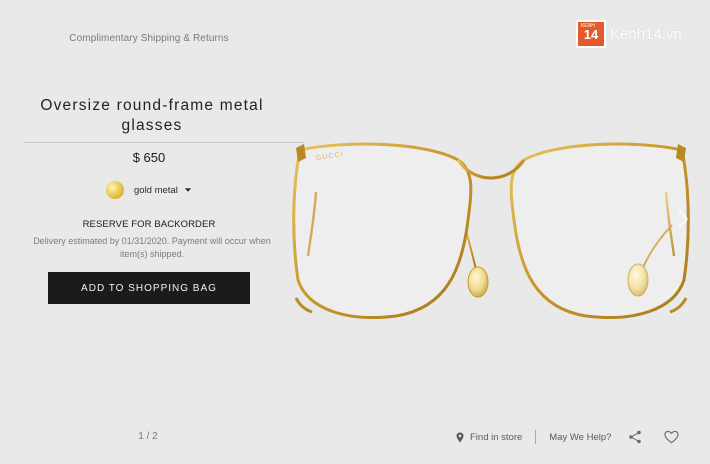 Image resolution: width=710 pixels, height=464 pixels. I want to click on find-in-store-link: Find in store, so click(489, 437).